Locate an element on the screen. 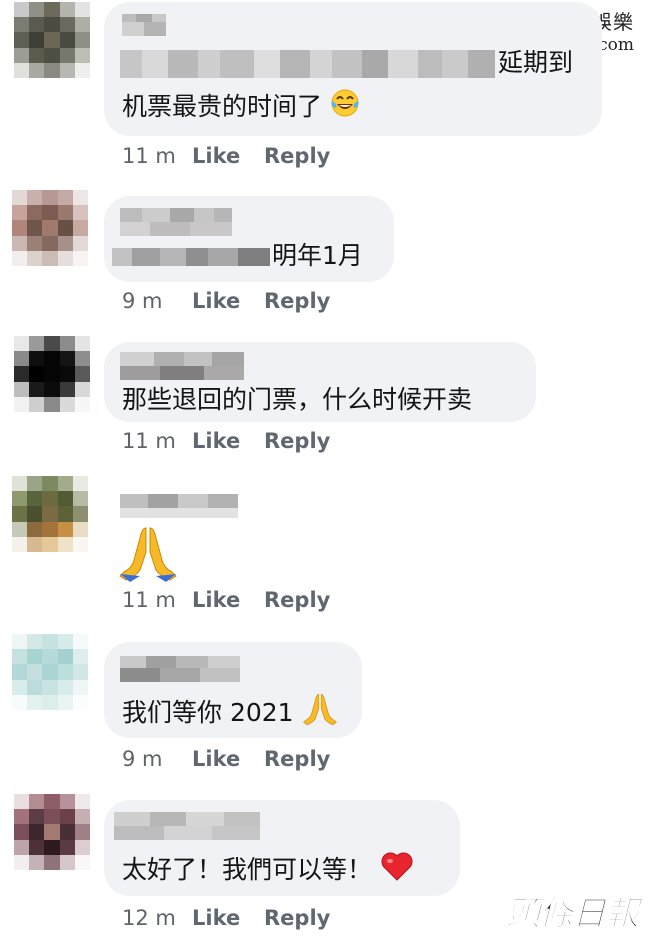 This screenshot has height=943, width=648. comment-actions: 12 m Like Reply is located at coordinates (226, 918).